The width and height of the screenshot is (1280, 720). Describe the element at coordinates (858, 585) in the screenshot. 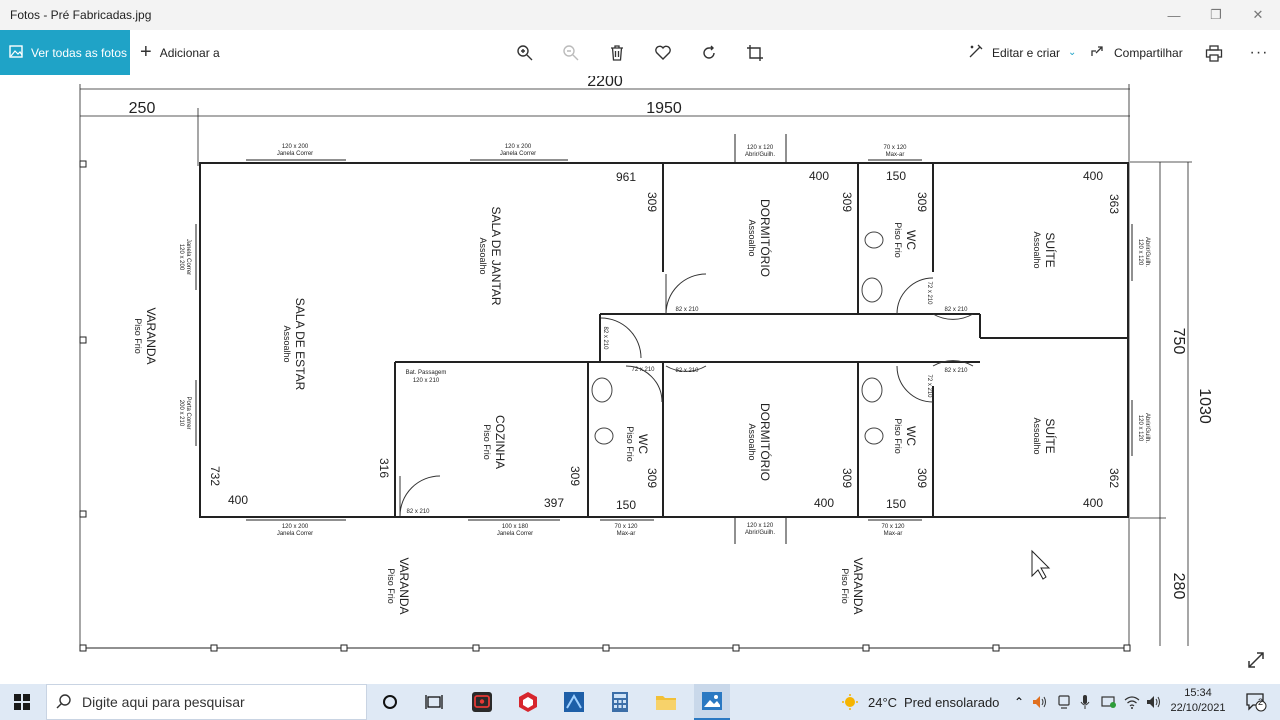

I see `room-varanda-bottom-right: VARANDA` at that location.